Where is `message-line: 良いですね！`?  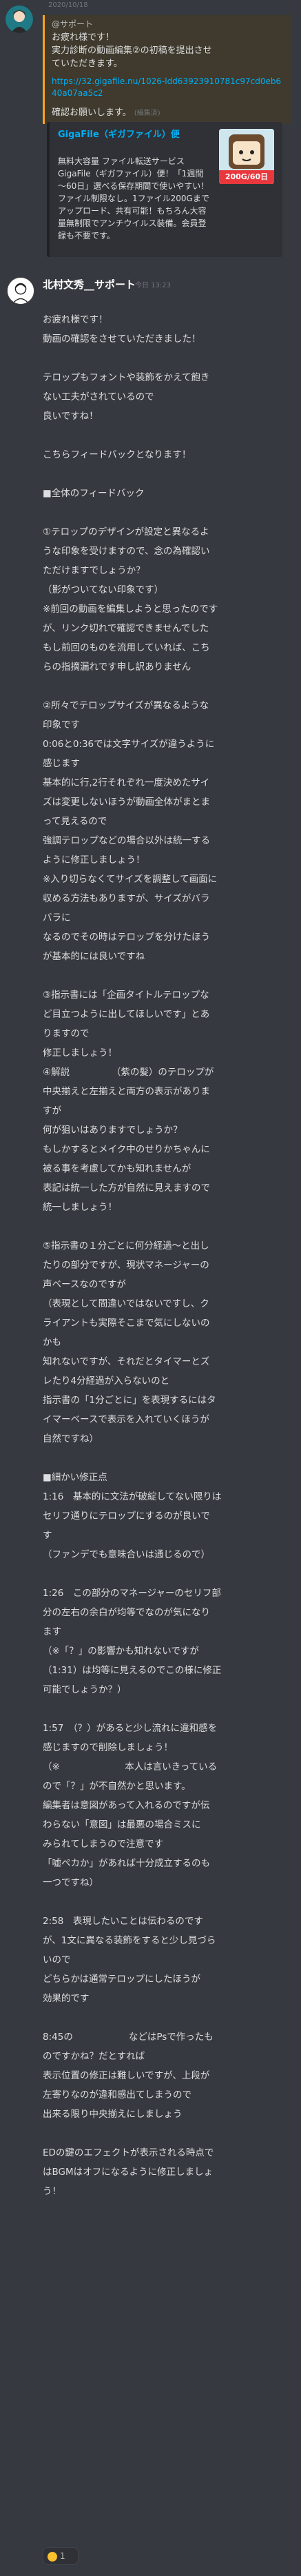 message-line: 良いですね！ is located at coordinates (70, 416).